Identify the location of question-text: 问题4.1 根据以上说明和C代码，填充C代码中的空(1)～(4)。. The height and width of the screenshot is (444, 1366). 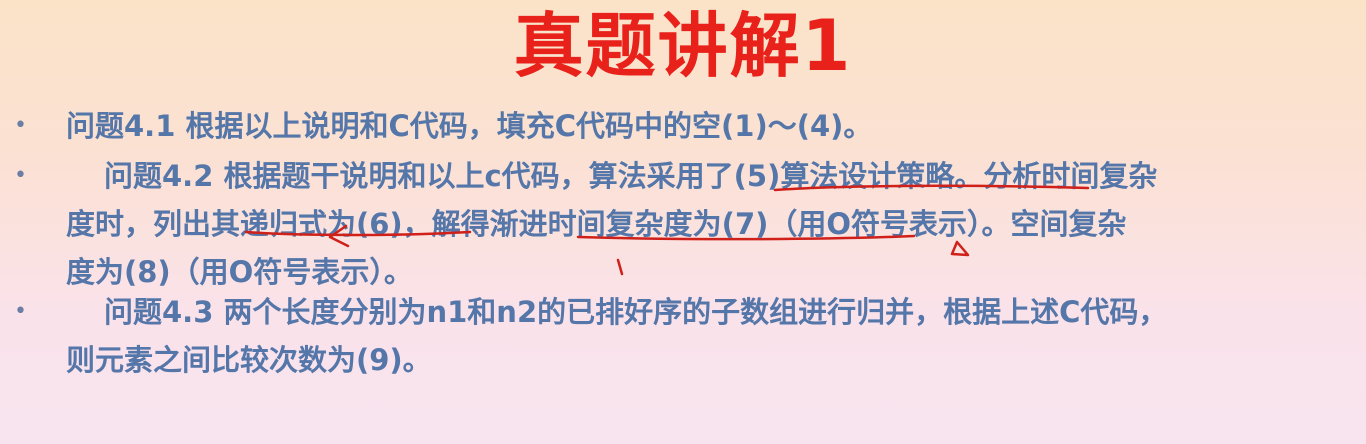
(706, 126).